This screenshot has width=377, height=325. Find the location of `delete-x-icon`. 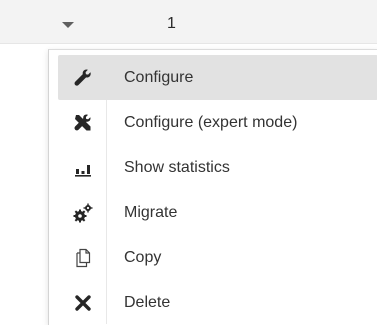

delete-x-icon is located at coordinates (83, 302).